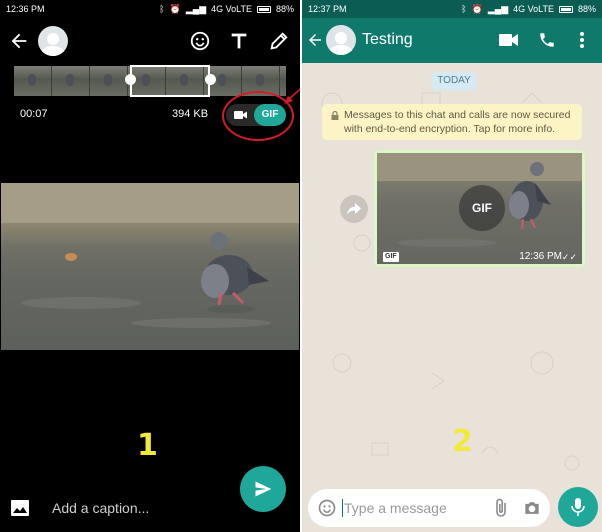  I want to click on lock-icon, so click(335, 115).